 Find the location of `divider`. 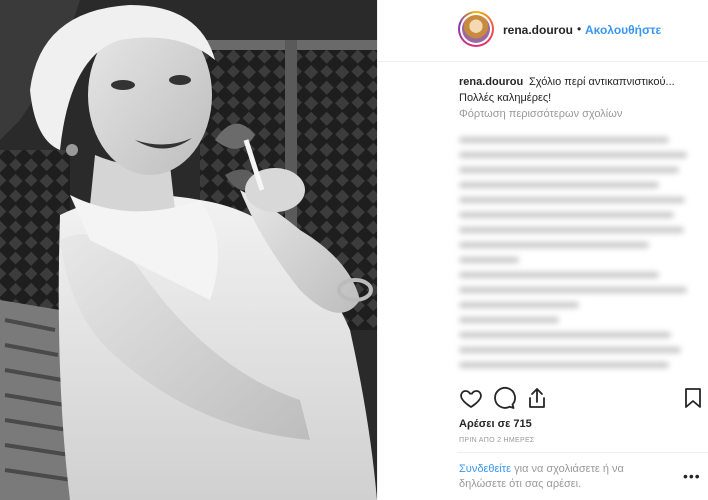

divider is located at coordinates (582, 452).